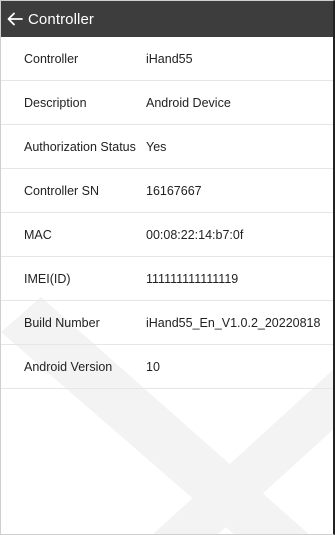 This screenshot has height=535, width=335. Describe the element at coordinates (47, 278) in the screenshot. I see `row-label: IMEI(ID)` at that location.